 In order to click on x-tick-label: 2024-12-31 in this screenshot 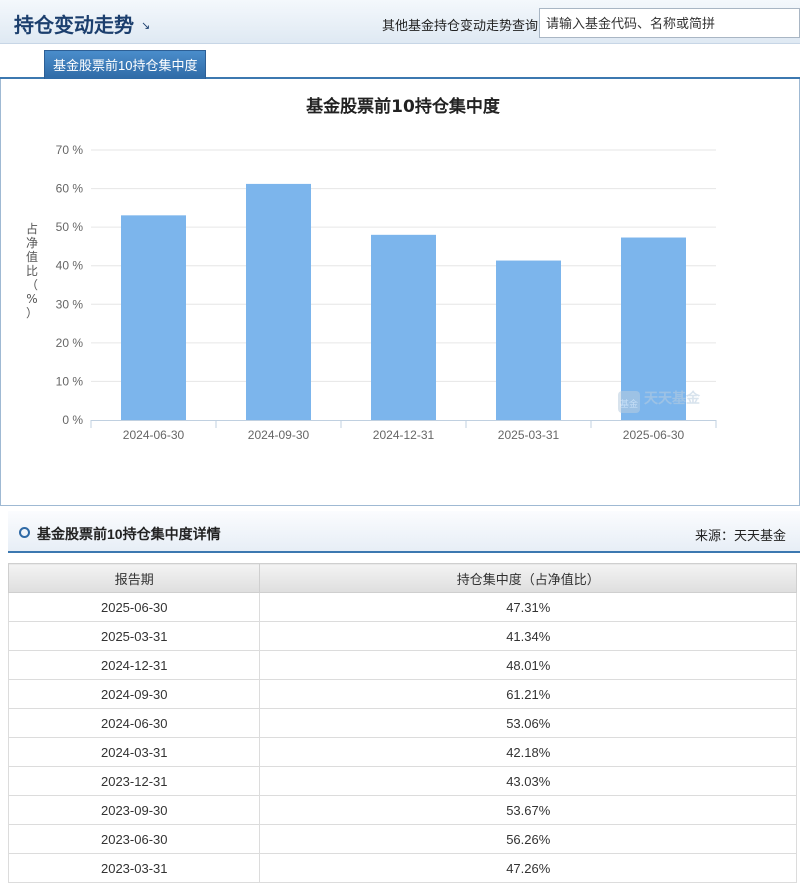, I will do `click(404, 435)`.